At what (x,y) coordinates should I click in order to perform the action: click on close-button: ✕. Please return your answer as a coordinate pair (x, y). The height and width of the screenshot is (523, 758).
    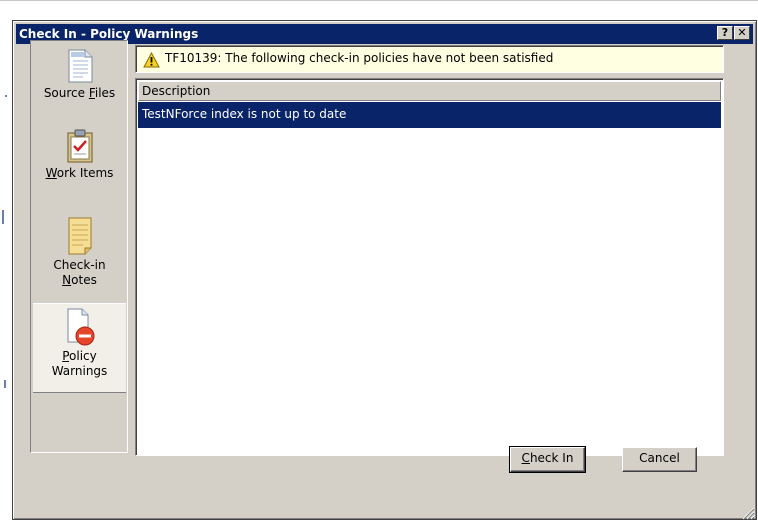
    Looking at the image, I should click on (742, 33).